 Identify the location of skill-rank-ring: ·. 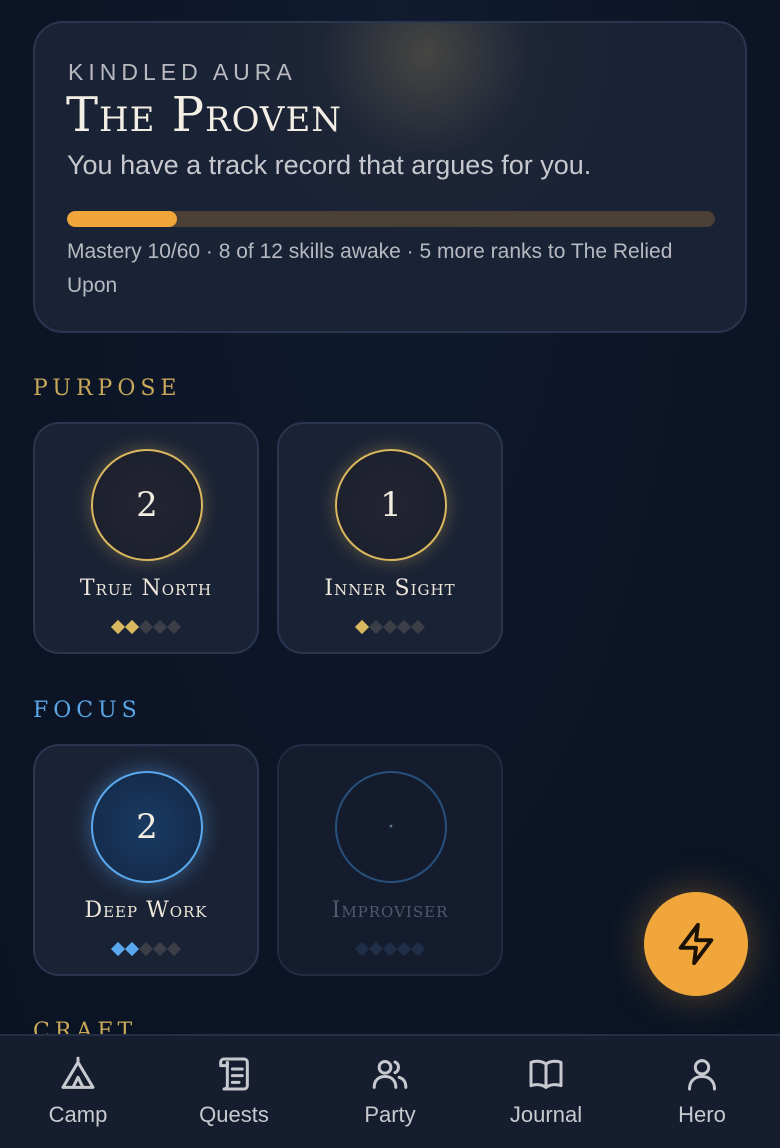
(391, 827).